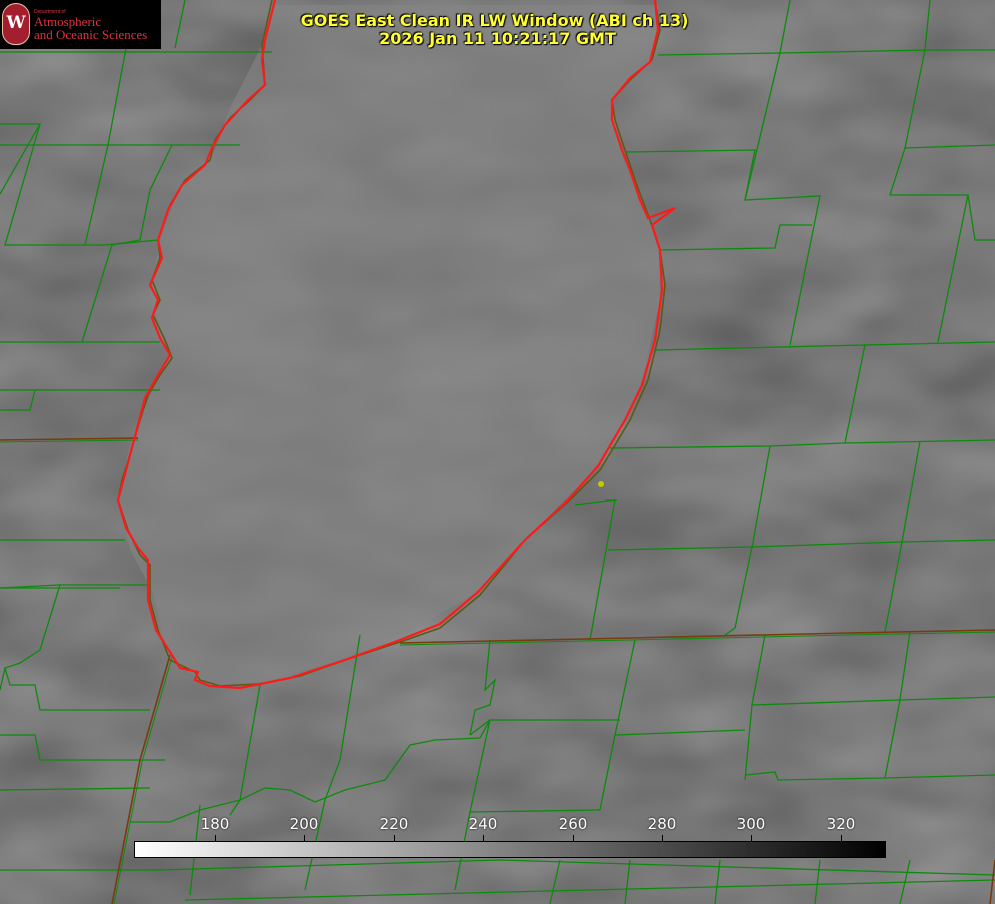 This screenshot has width=995, height=904. Describe the element at coordinates (483, 824) in the screenshot. I see `colorbar-tick-label: 240` at that location.